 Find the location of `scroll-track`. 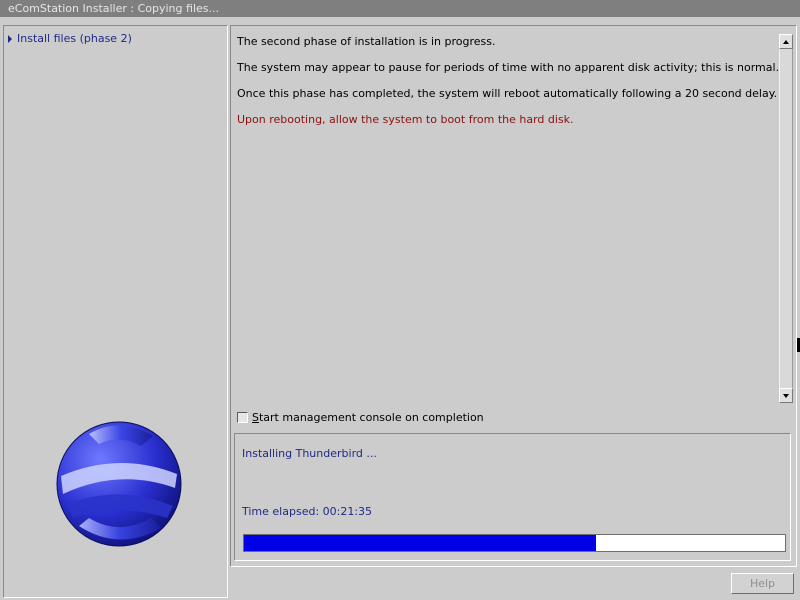

scroll-track is located at coordinates (786, 218).